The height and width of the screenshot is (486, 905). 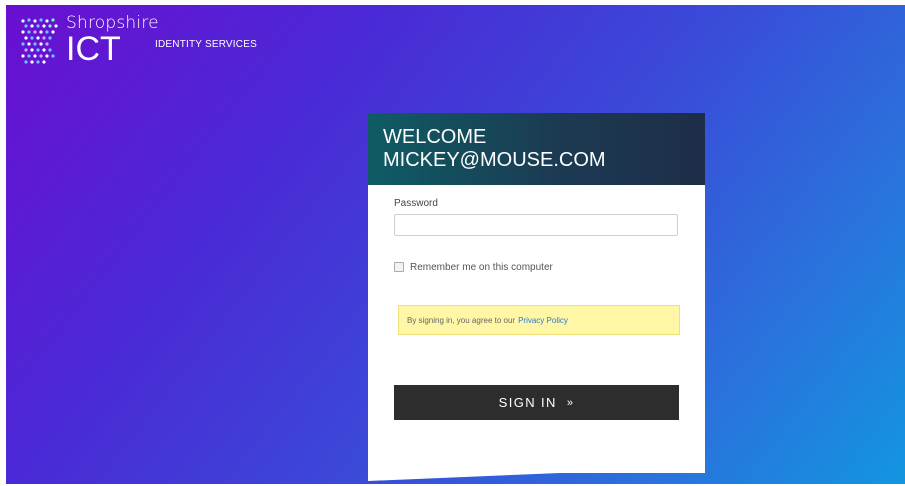 What do you see at coordinates (399, 267) in the screenshot?
I see `remember-me-checkbox` at bounding box center [399, 267].